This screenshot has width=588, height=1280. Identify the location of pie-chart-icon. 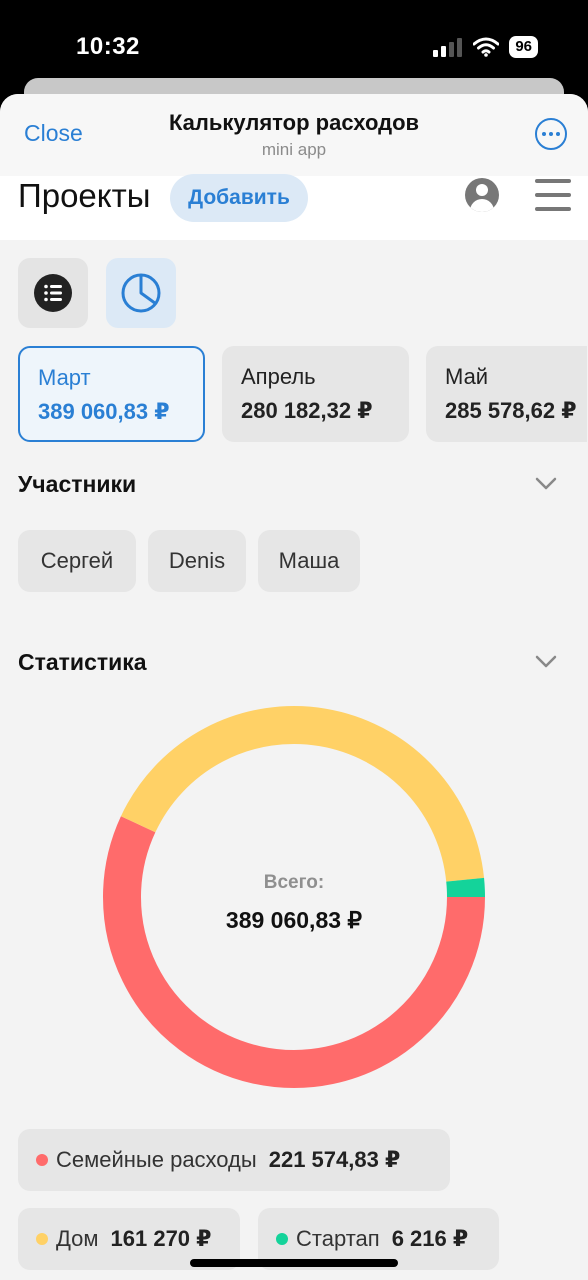
(141, 293).